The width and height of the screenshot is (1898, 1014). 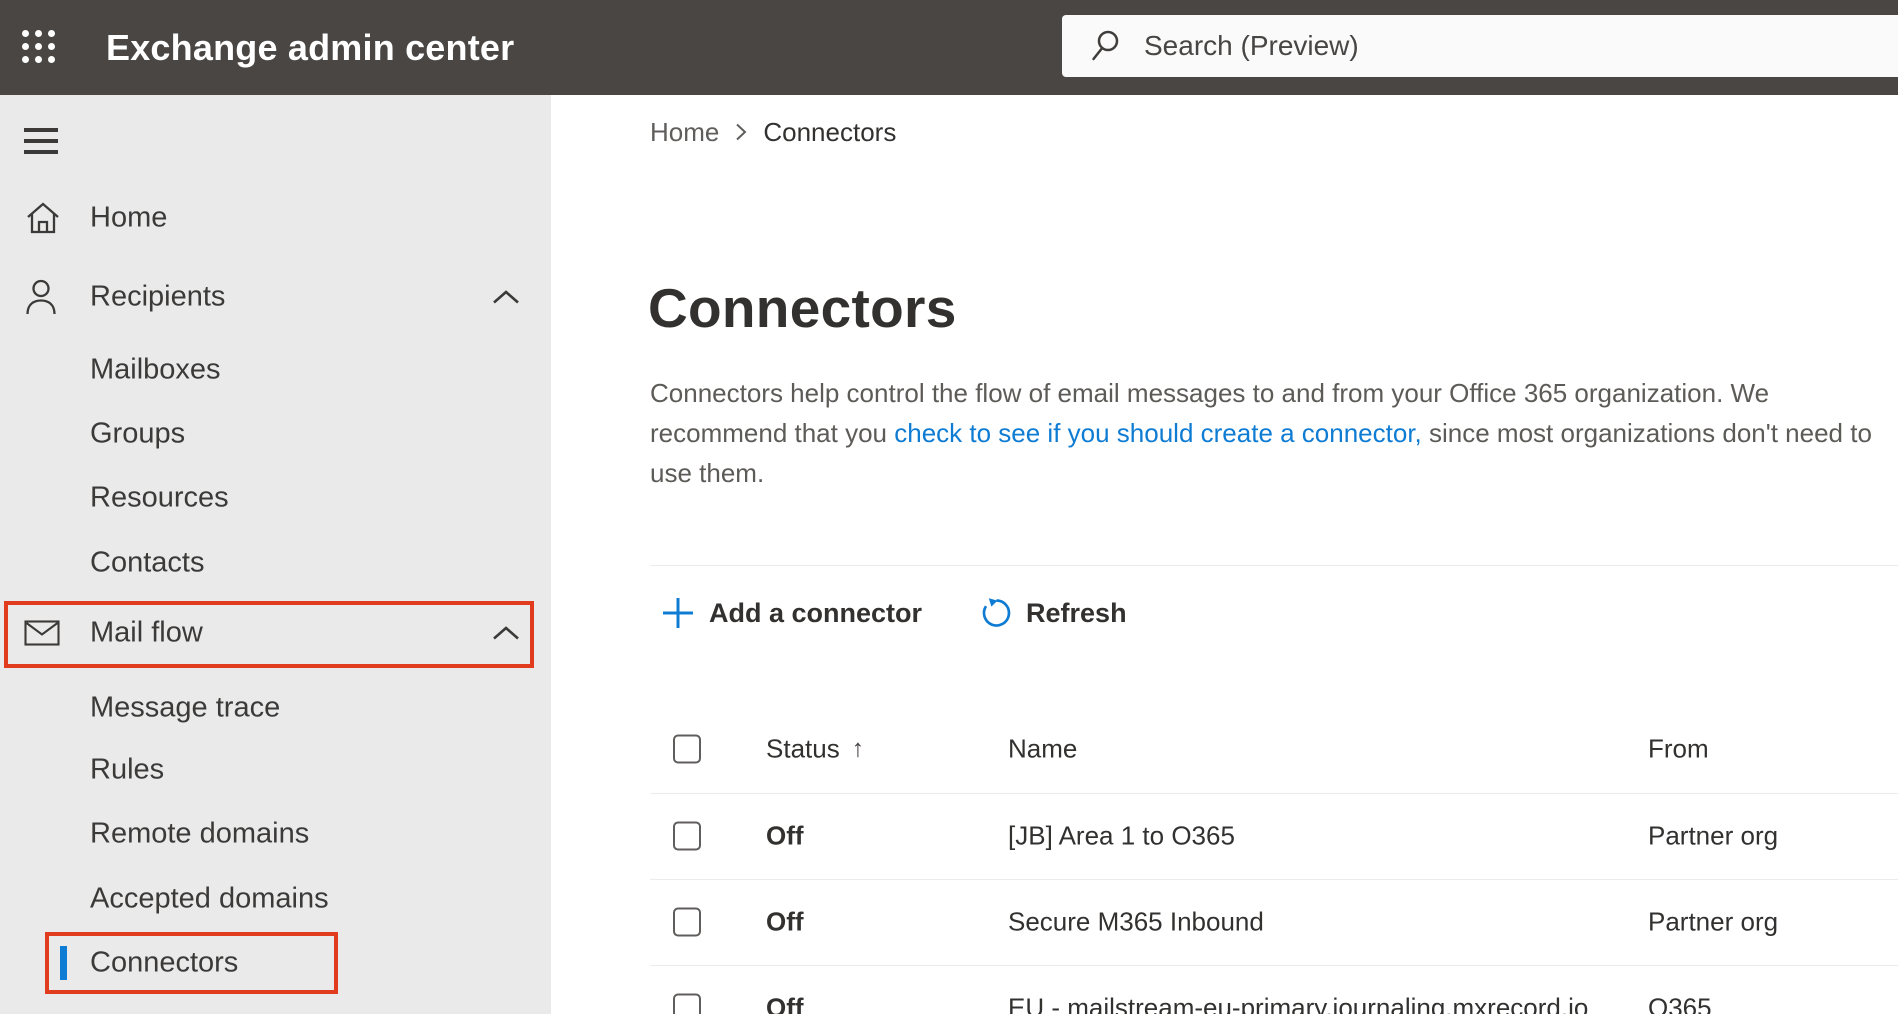 What do you see at coordinates (158, 296) in the screenshot?
I see `sidebar-item-label: Recipients` at bounding box center [158, 296].